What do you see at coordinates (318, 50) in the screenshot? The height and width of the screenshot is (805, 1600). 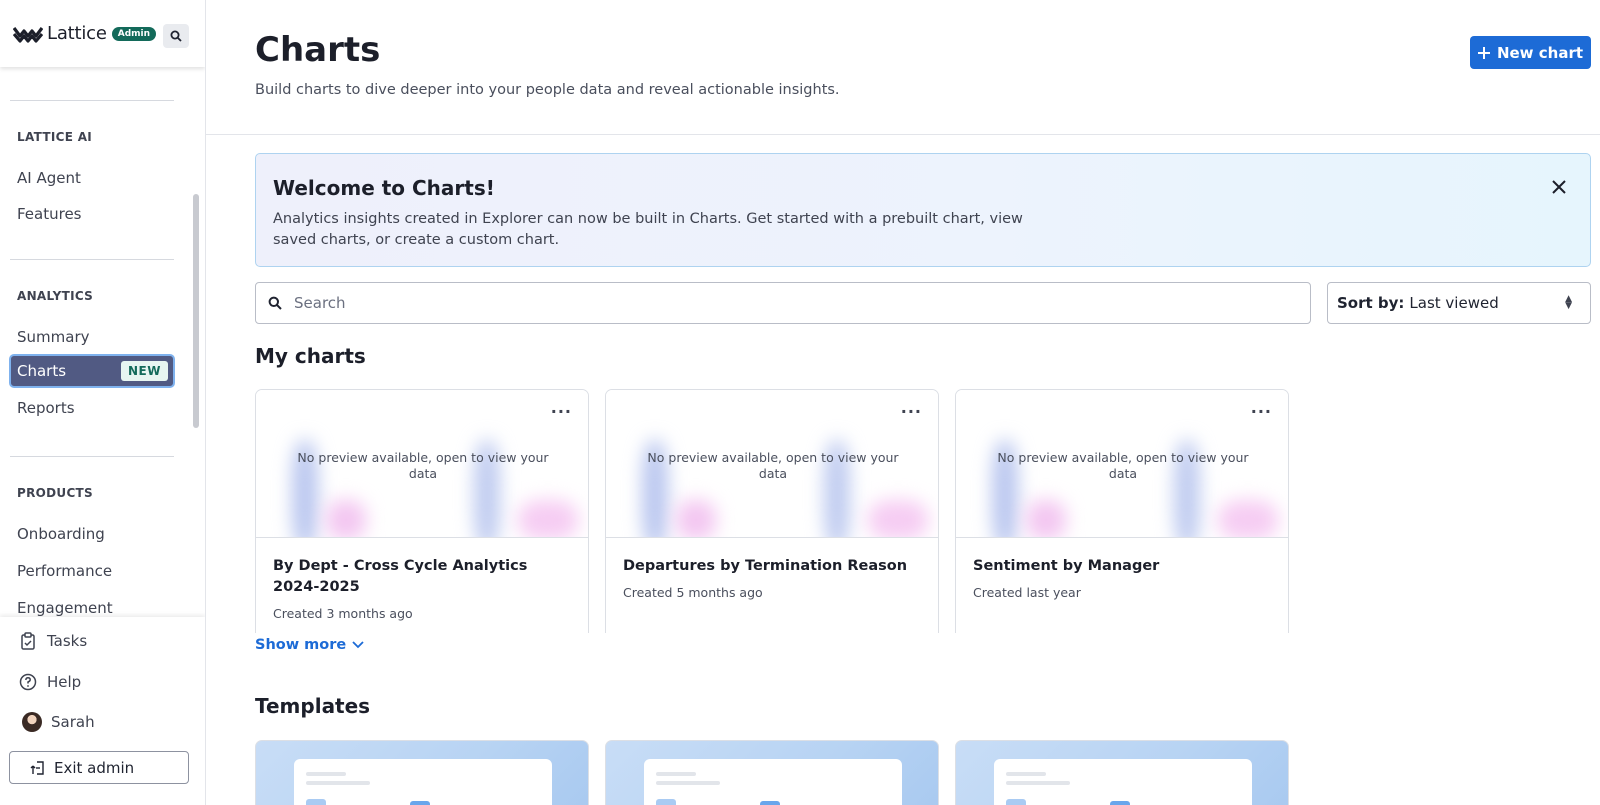 I see `page-title: Charts` at bounding box center [318, 50].